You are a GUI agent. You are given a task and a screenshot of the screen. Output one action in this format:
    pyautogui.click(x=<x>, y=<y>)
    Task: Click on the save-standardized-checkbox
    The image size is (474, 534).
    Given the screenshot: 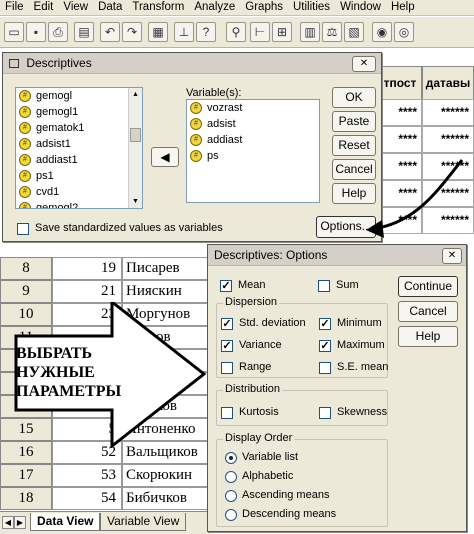 What is the action you would take?
    pyautogui.click(x=23, y=229)
    